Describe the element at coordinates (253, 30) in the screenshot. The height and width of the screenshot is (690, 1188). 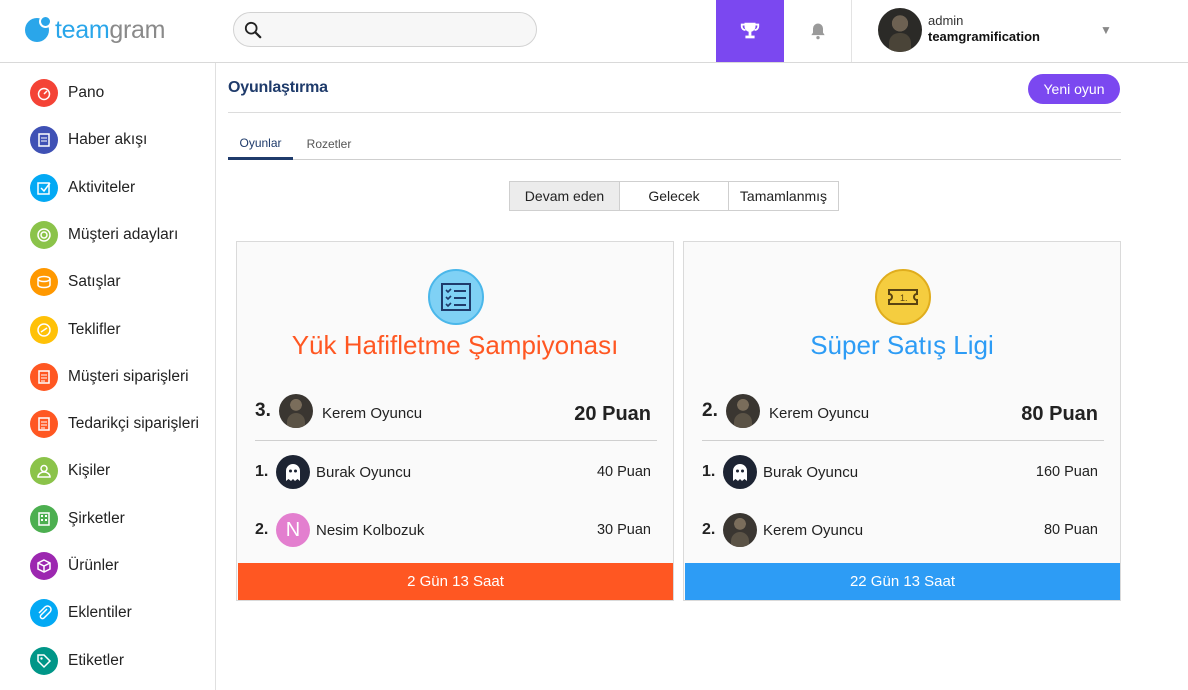
I see `search-icon` at that location.